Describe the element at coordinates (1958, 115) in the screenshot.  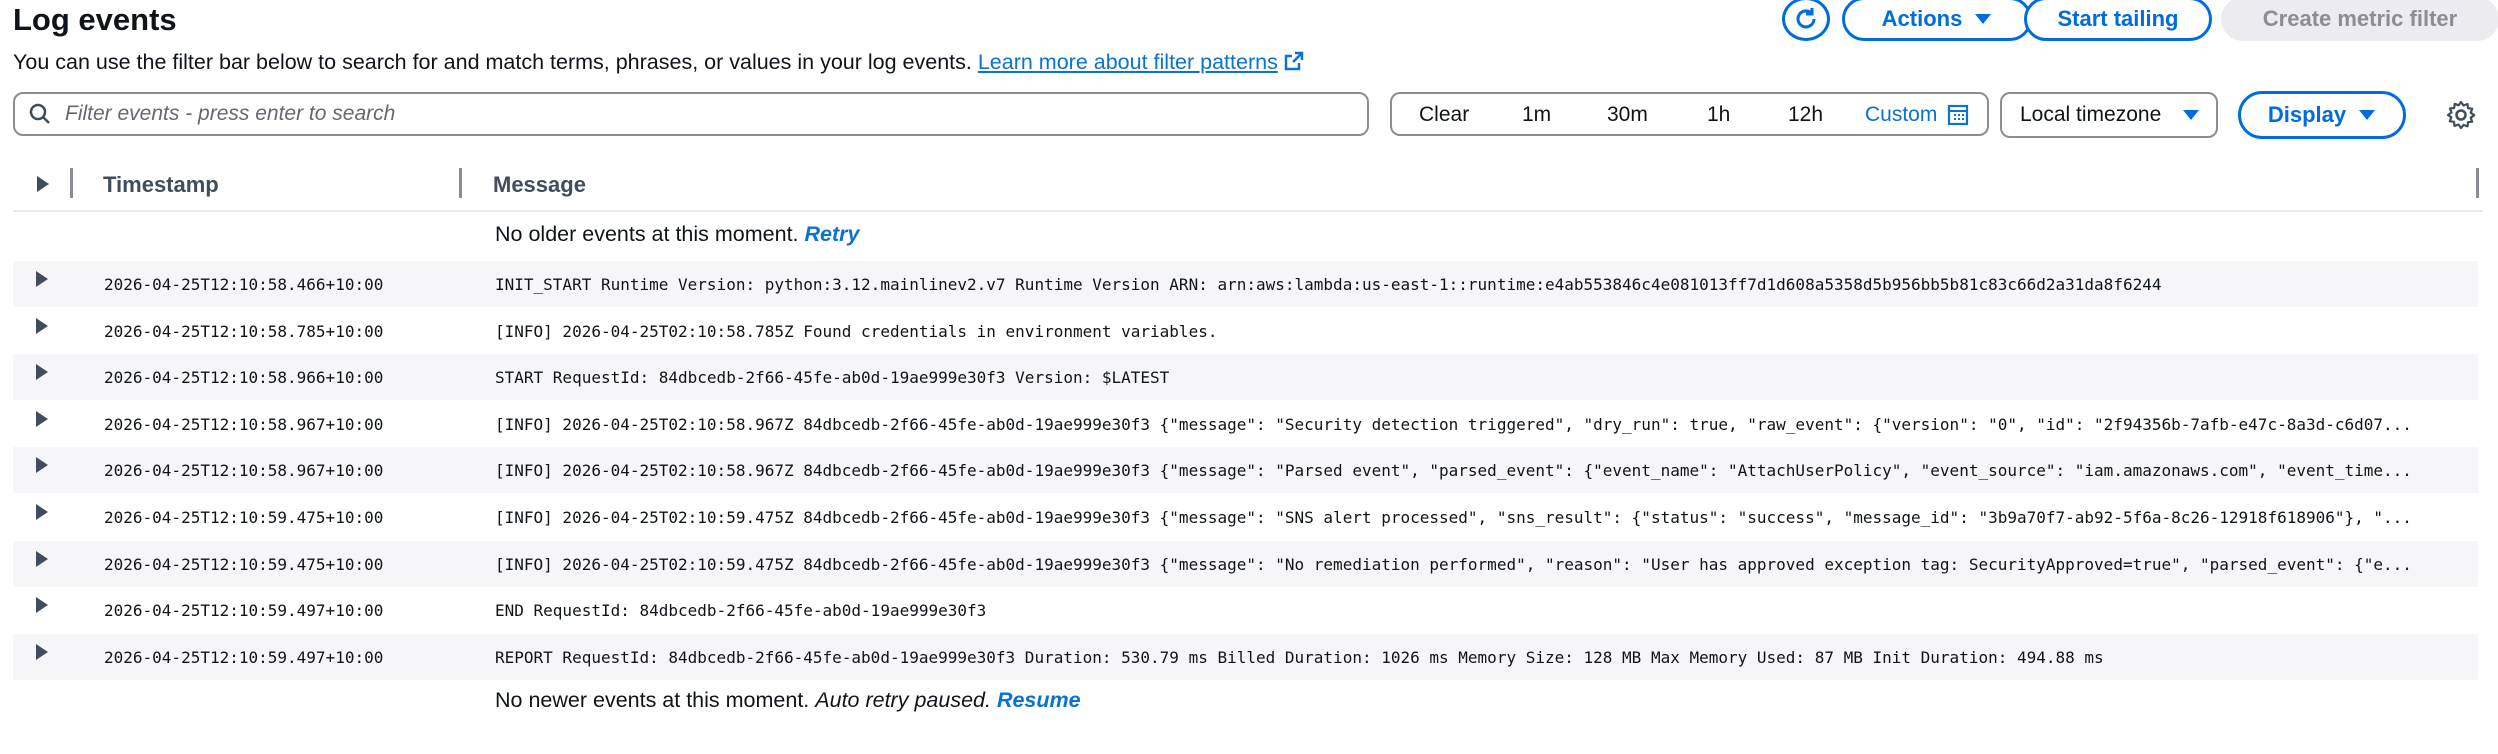
I see `calendar-icon` at that location.